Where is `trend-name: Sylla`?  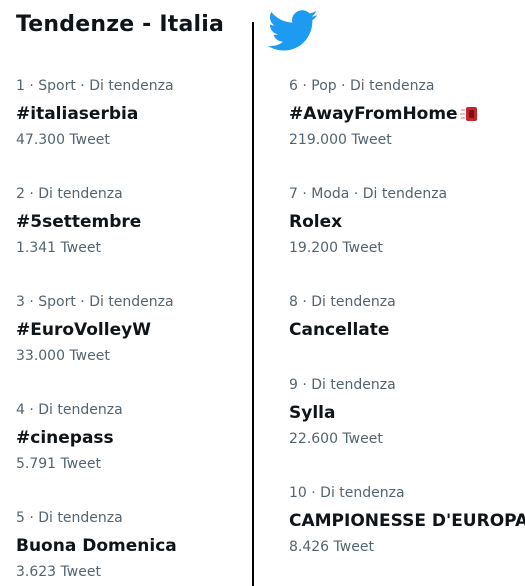
trend-name: Sylla is located at coordinates (342, 413).